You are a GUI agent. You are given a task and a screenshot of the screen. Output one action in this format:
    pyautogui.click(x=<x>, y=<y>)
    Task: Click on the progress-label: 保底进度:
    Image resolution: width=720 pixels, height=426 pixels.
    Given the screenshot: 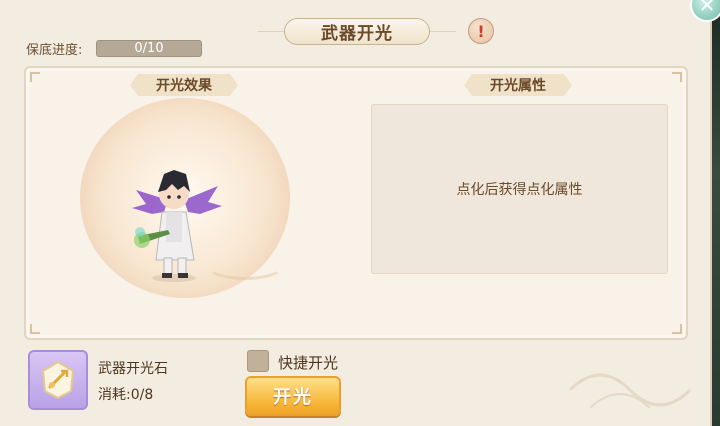 What is the action you would take?
    pyautogui.click(x=54, y=50)
    